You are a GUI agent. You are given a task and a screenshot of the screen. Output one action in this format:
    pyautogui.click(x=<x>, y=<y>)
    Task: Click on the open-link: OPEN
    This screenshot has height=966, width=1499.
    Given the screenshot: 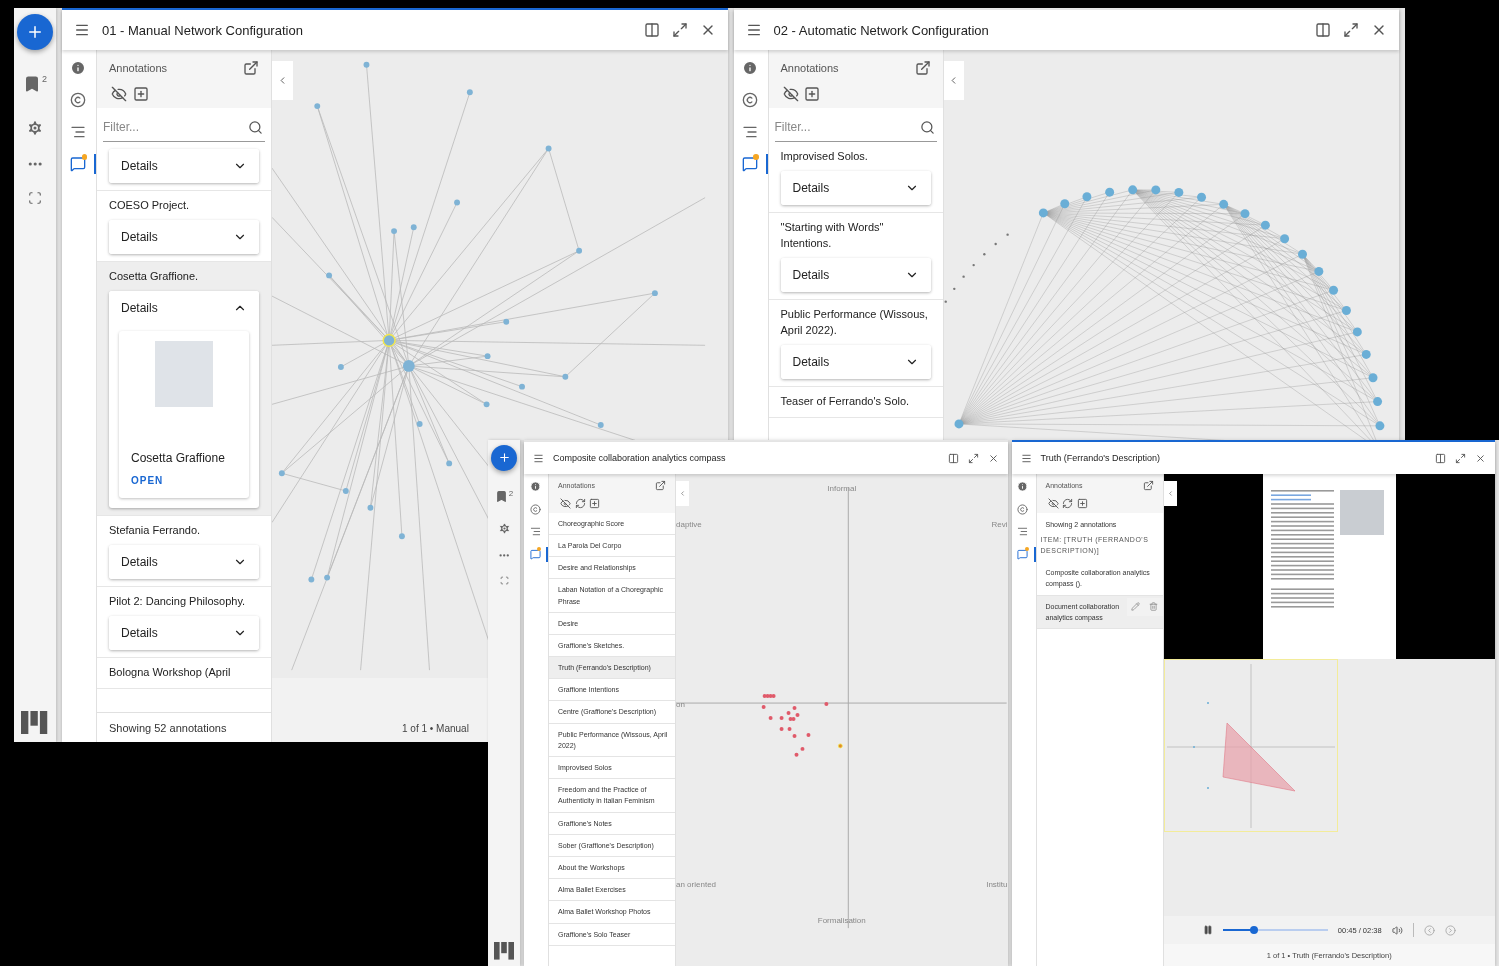 What is the action you would take?
    pyautogui.click(x=147, y=481)
    